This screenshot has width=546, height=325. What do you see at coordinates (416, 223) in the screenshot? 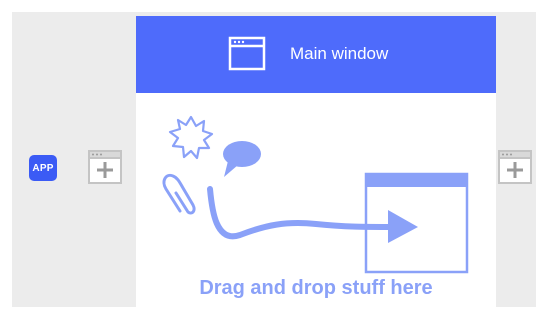
I see `target-window-icon` at bounding box center [416, 223].